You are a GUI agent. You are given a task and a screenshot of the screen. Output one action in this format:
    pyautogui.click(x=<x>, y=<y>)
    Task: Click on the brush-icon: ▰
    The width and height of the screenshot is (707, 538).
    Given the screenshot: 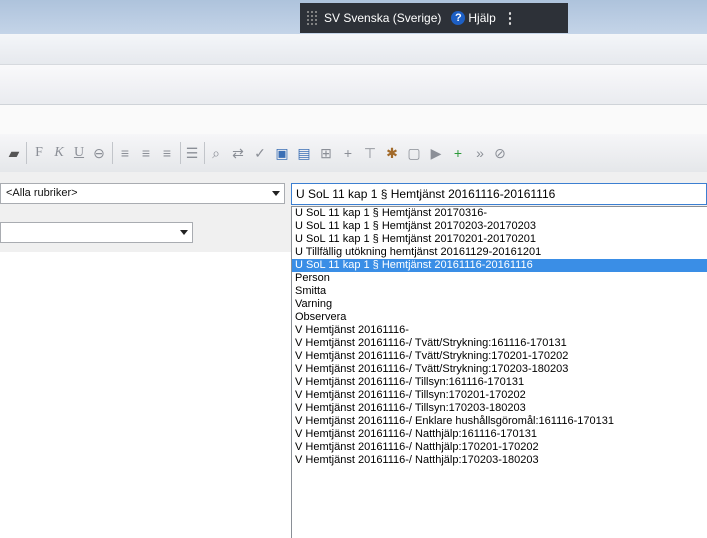 What is the action you would take?
    pyautogui.click(x=14, y=153)
    